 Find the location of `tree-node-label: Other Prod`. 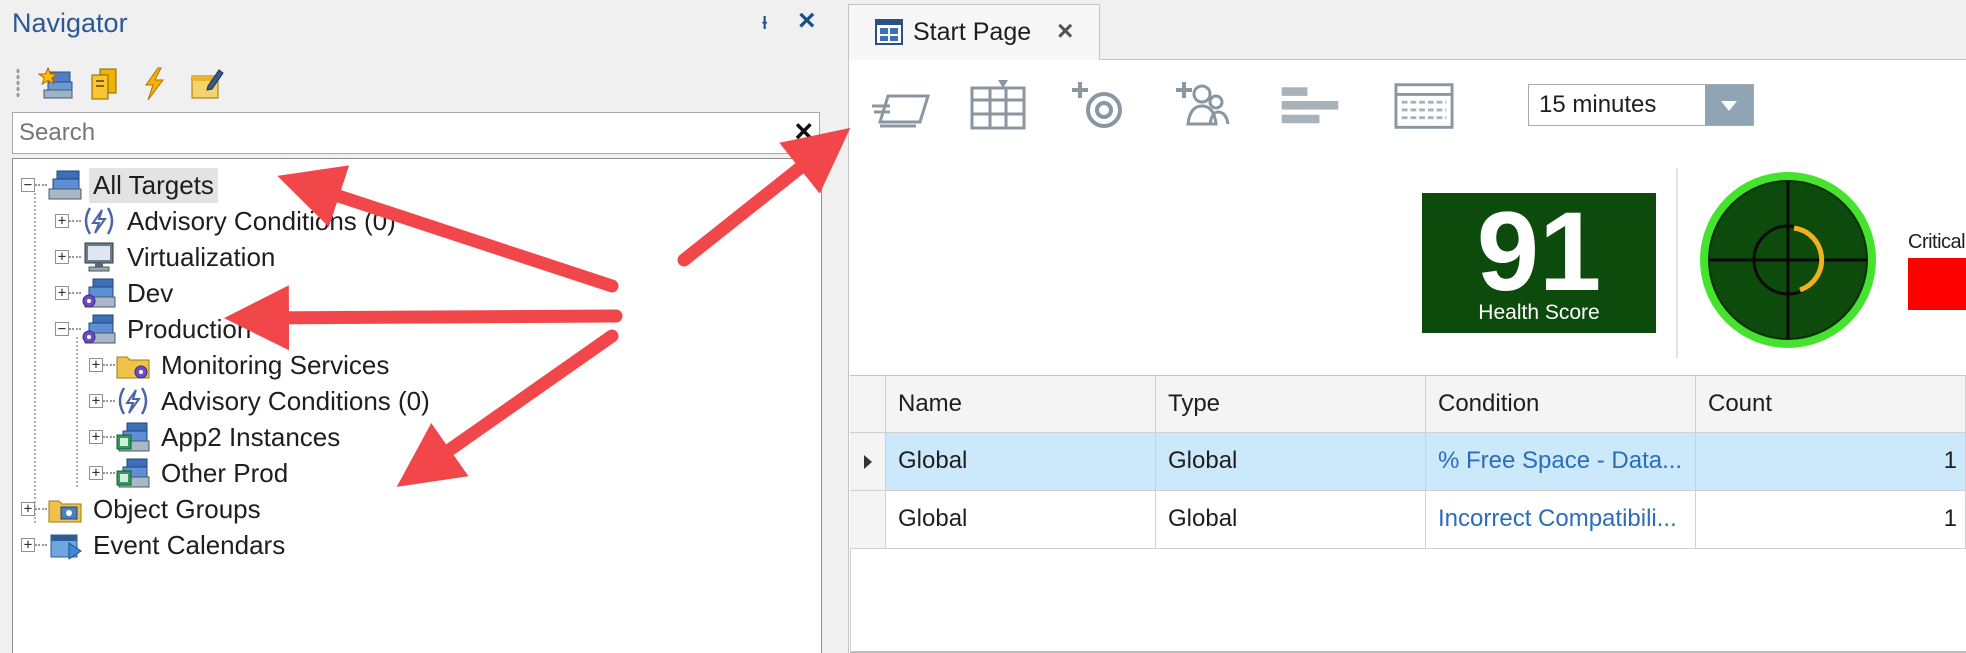

tree-node-label: Other Prod is located at coordinates (225, 472).